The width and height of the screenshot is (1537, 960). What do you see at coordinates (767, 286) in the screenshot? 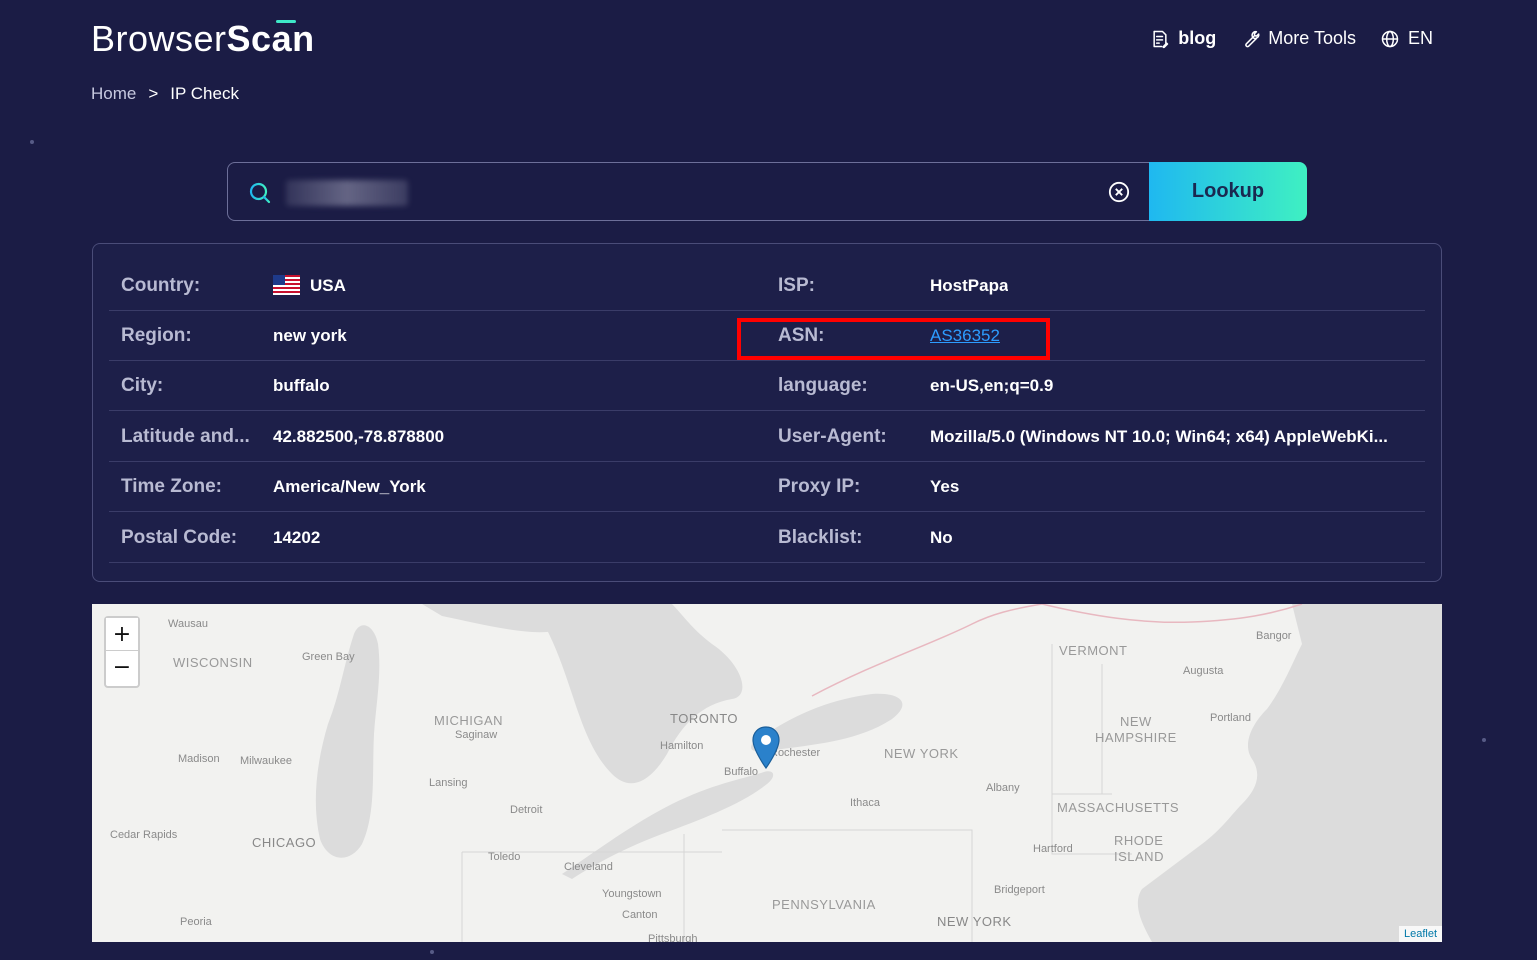
I see `info-row-1: Country: USA ISP: HostPapa` at bounding box center [767, 286].